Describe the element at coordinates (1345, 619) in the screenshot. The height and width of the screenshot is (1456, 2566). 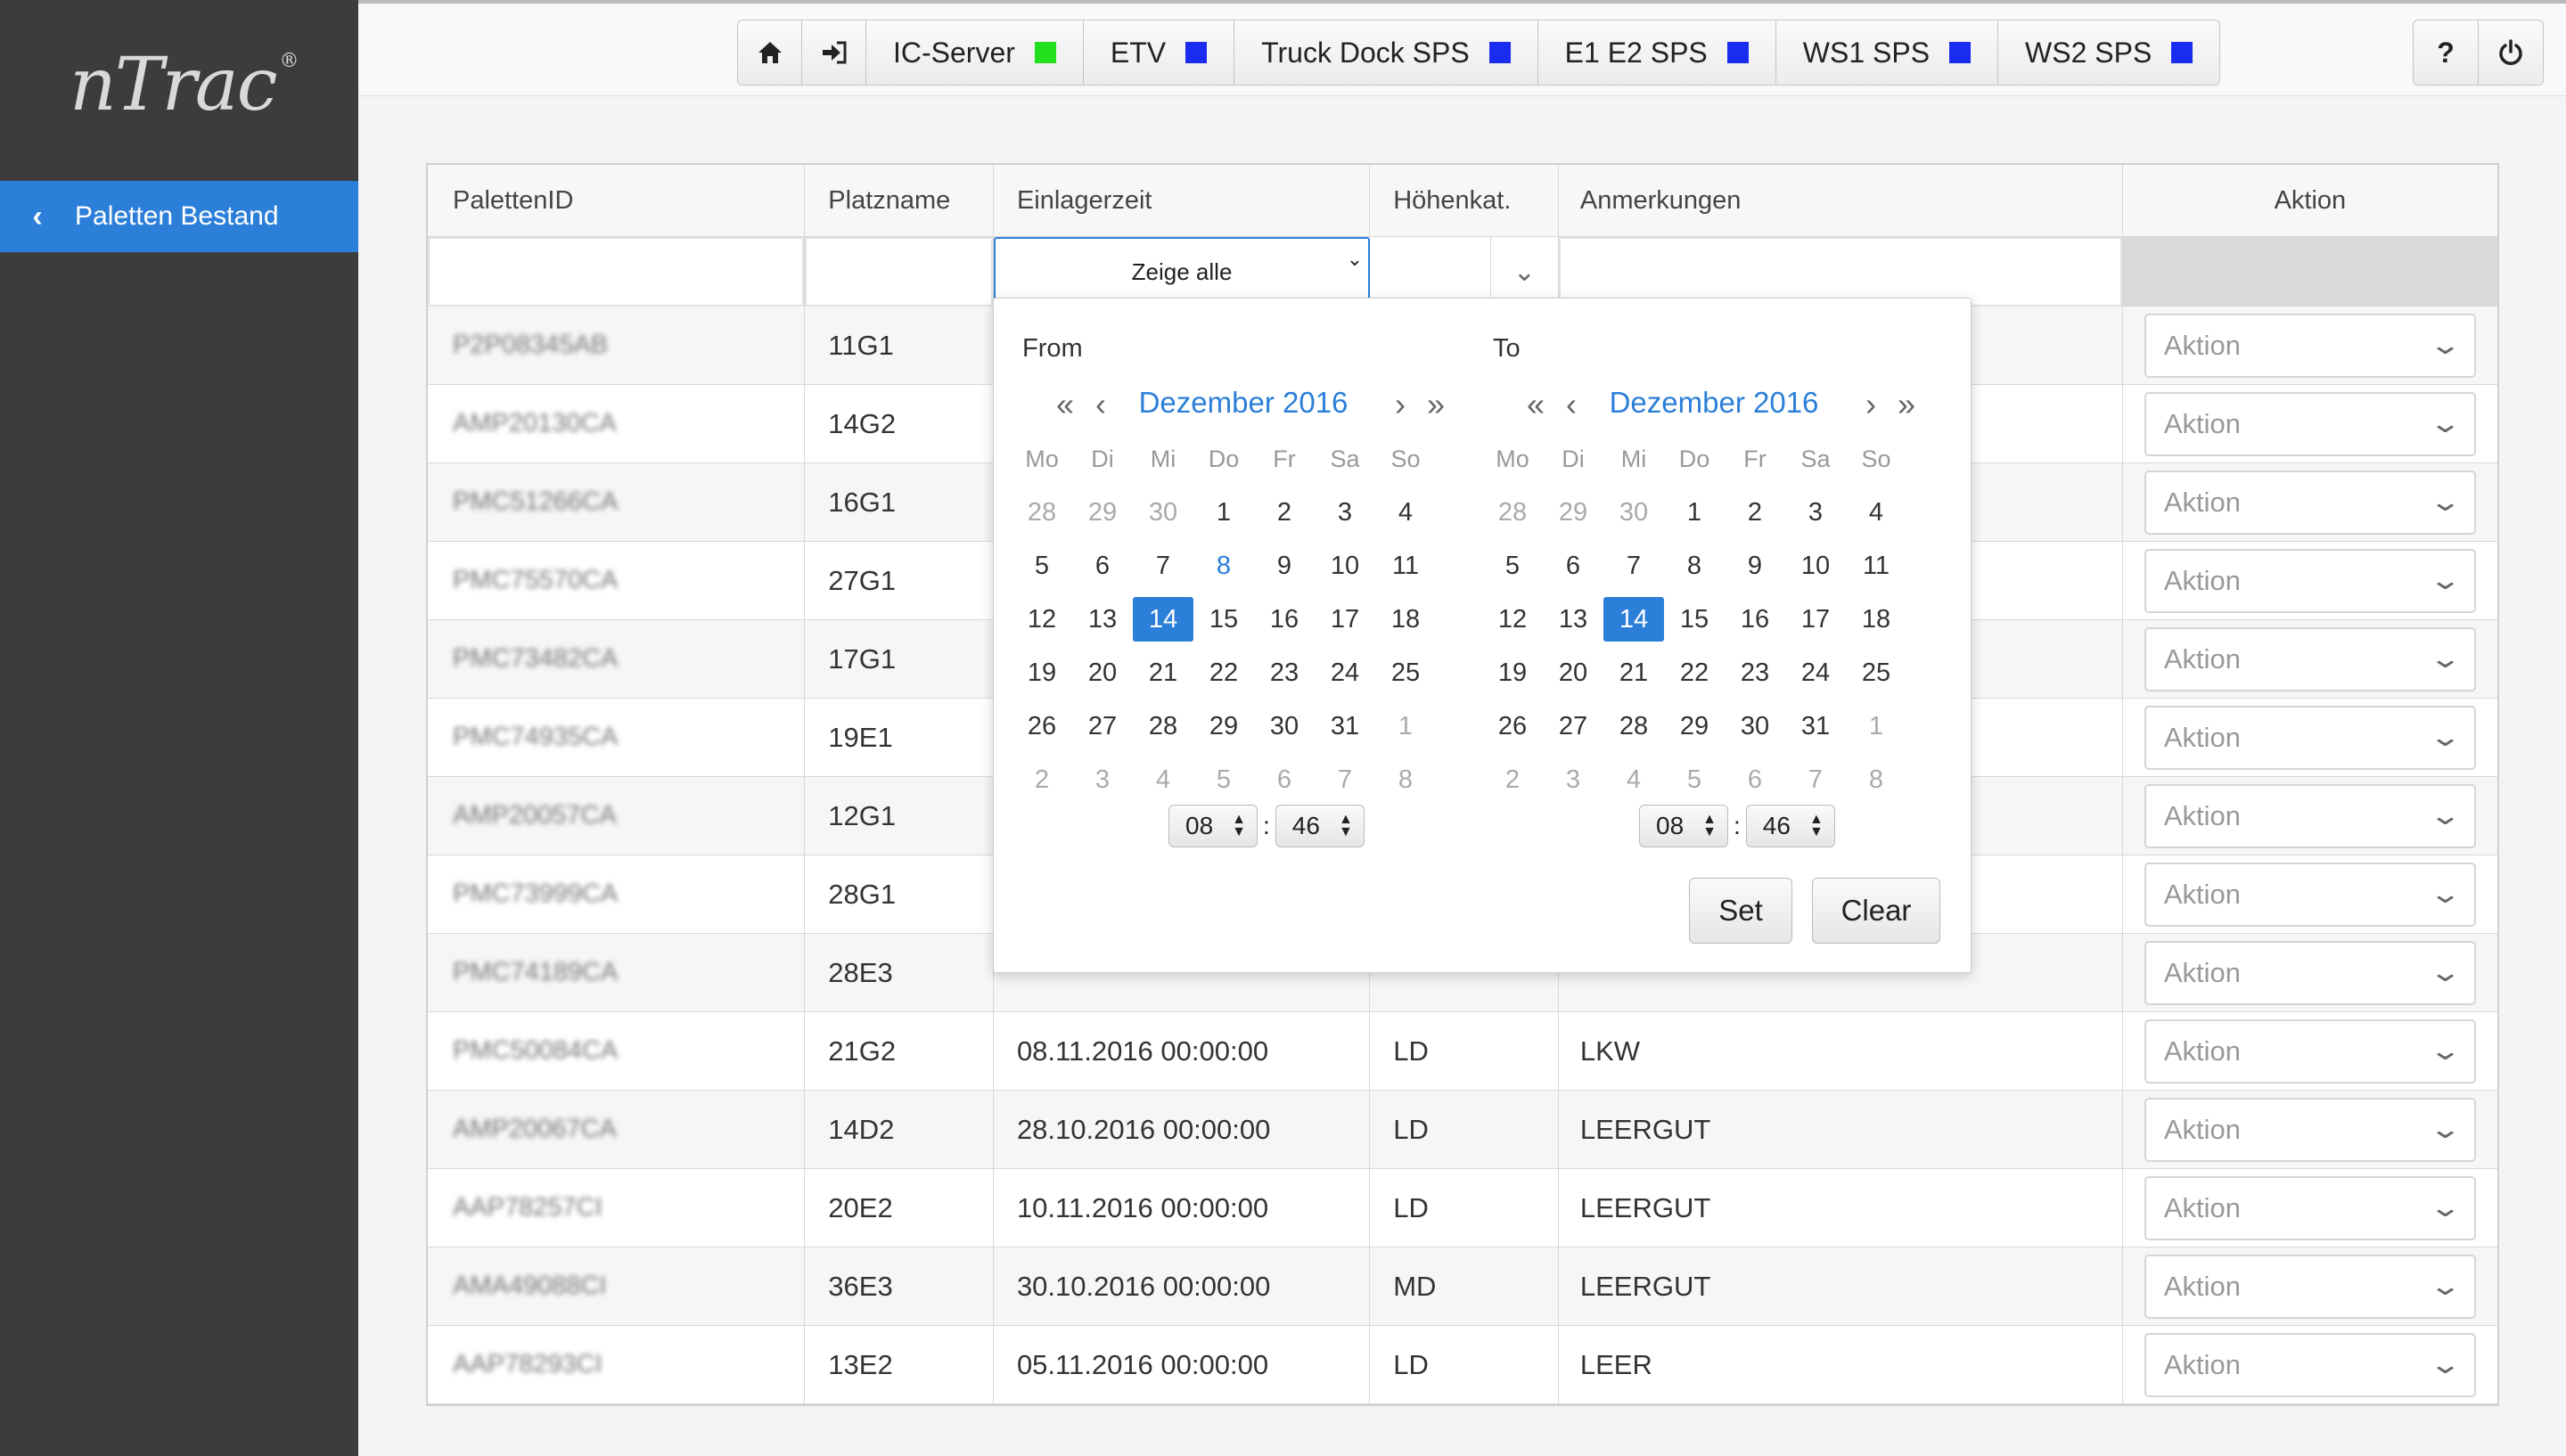
I see `from-day-cell: 17` at that location.